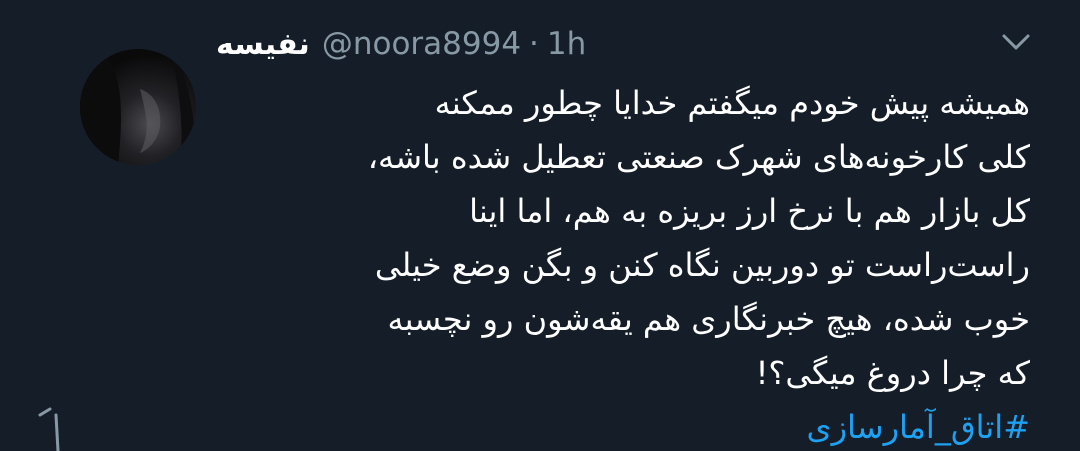  I want to click on chevron-down-icon, so click(1016, 42).